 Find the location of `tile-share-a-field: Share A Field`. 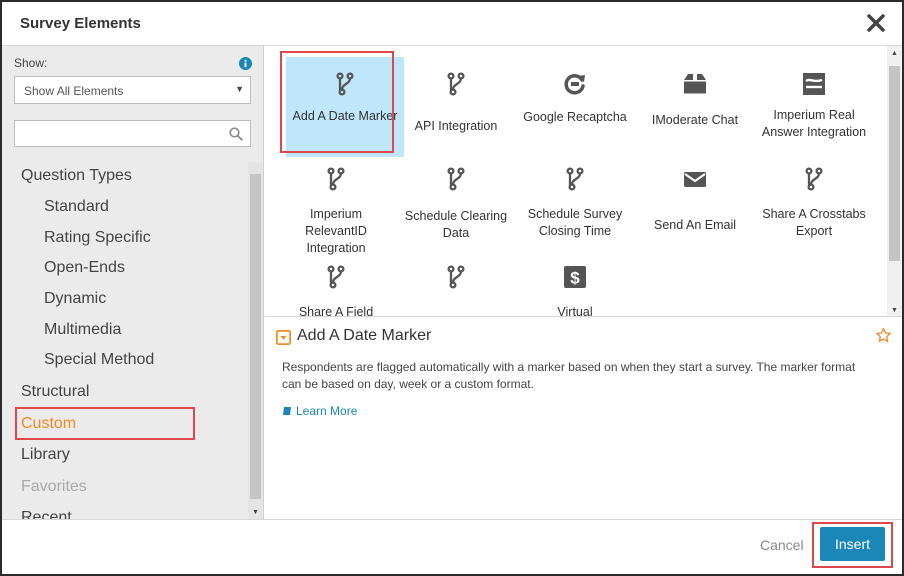

tile-share-a-field: Share A Field is located at coordinates (336, 283).